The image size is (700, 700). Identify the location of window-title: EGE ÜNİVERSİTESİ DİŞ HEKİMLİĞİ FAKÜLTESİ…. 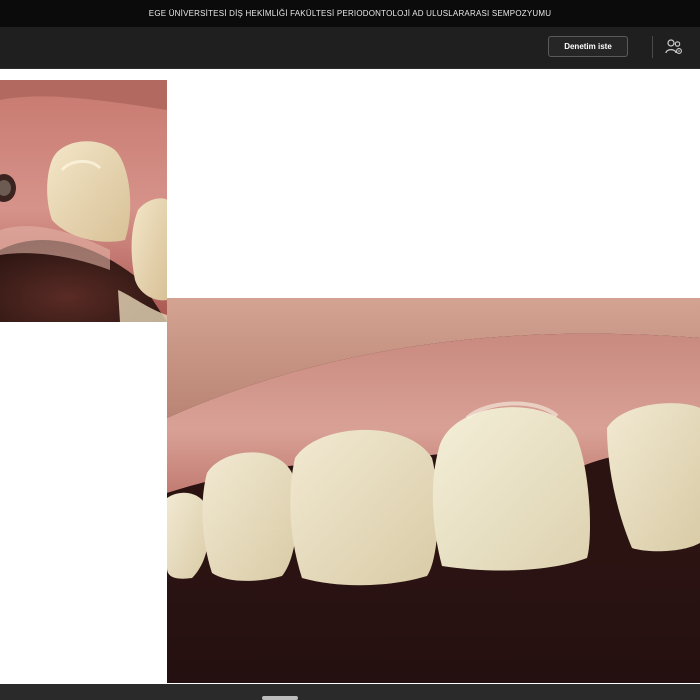
(350, 13).